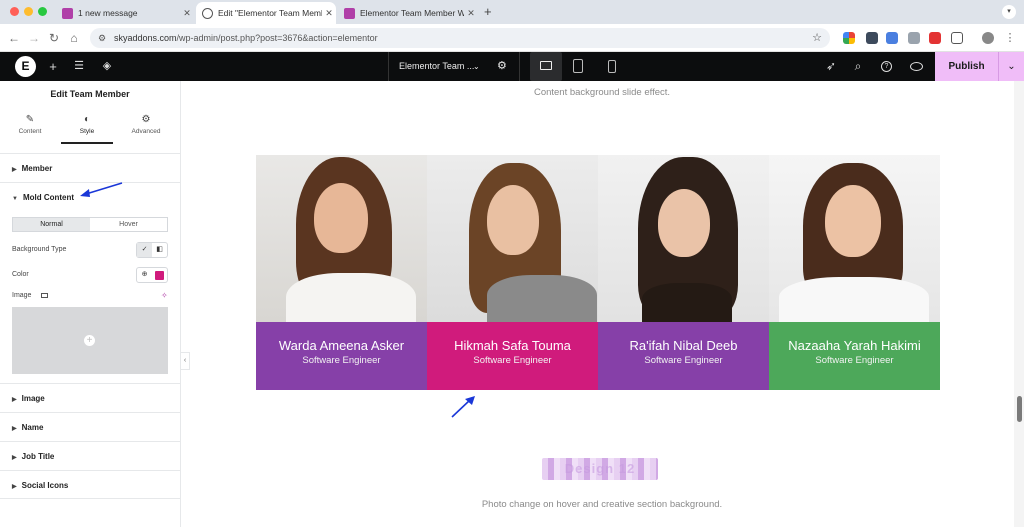 Image resolution: width=1024 pixels, height=527 pixels. Describe the element at coordinates (107, 66) in the screenshot. I see `structure-layers-icon: ◈` at that location.